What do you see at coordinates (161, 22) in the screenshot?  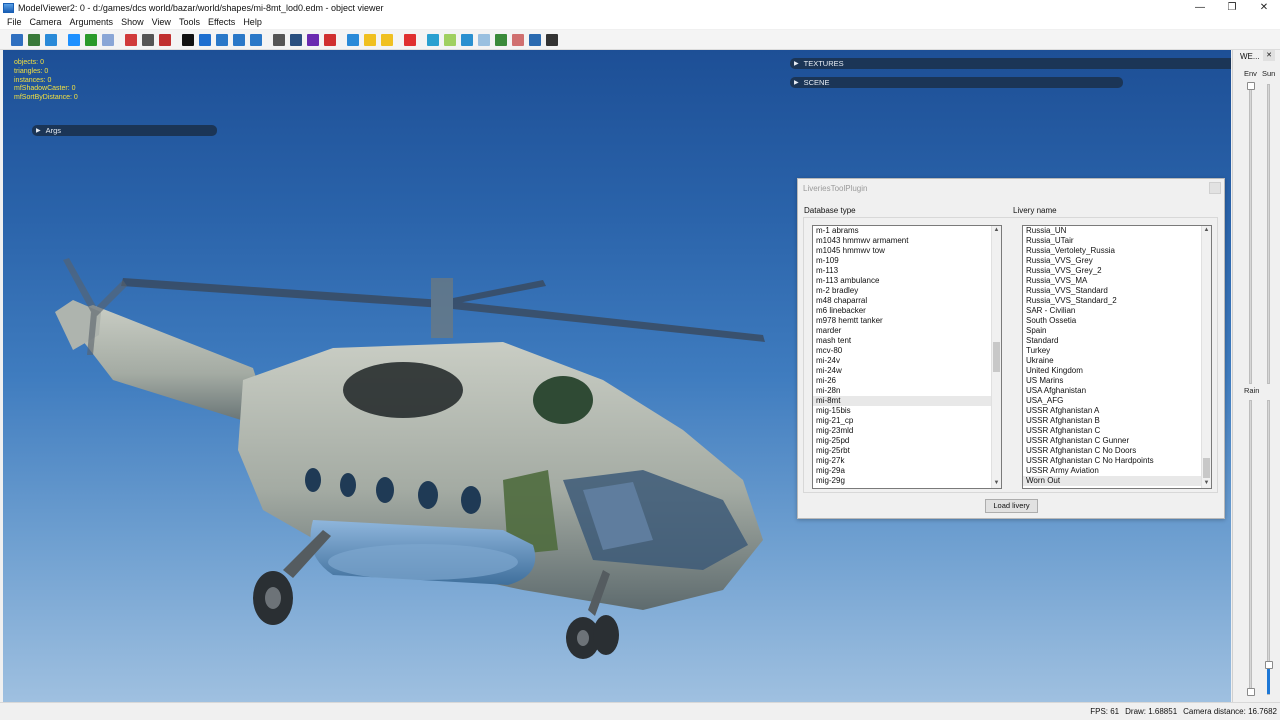 I see `menu-view: View` at bounding box center [161, 22].